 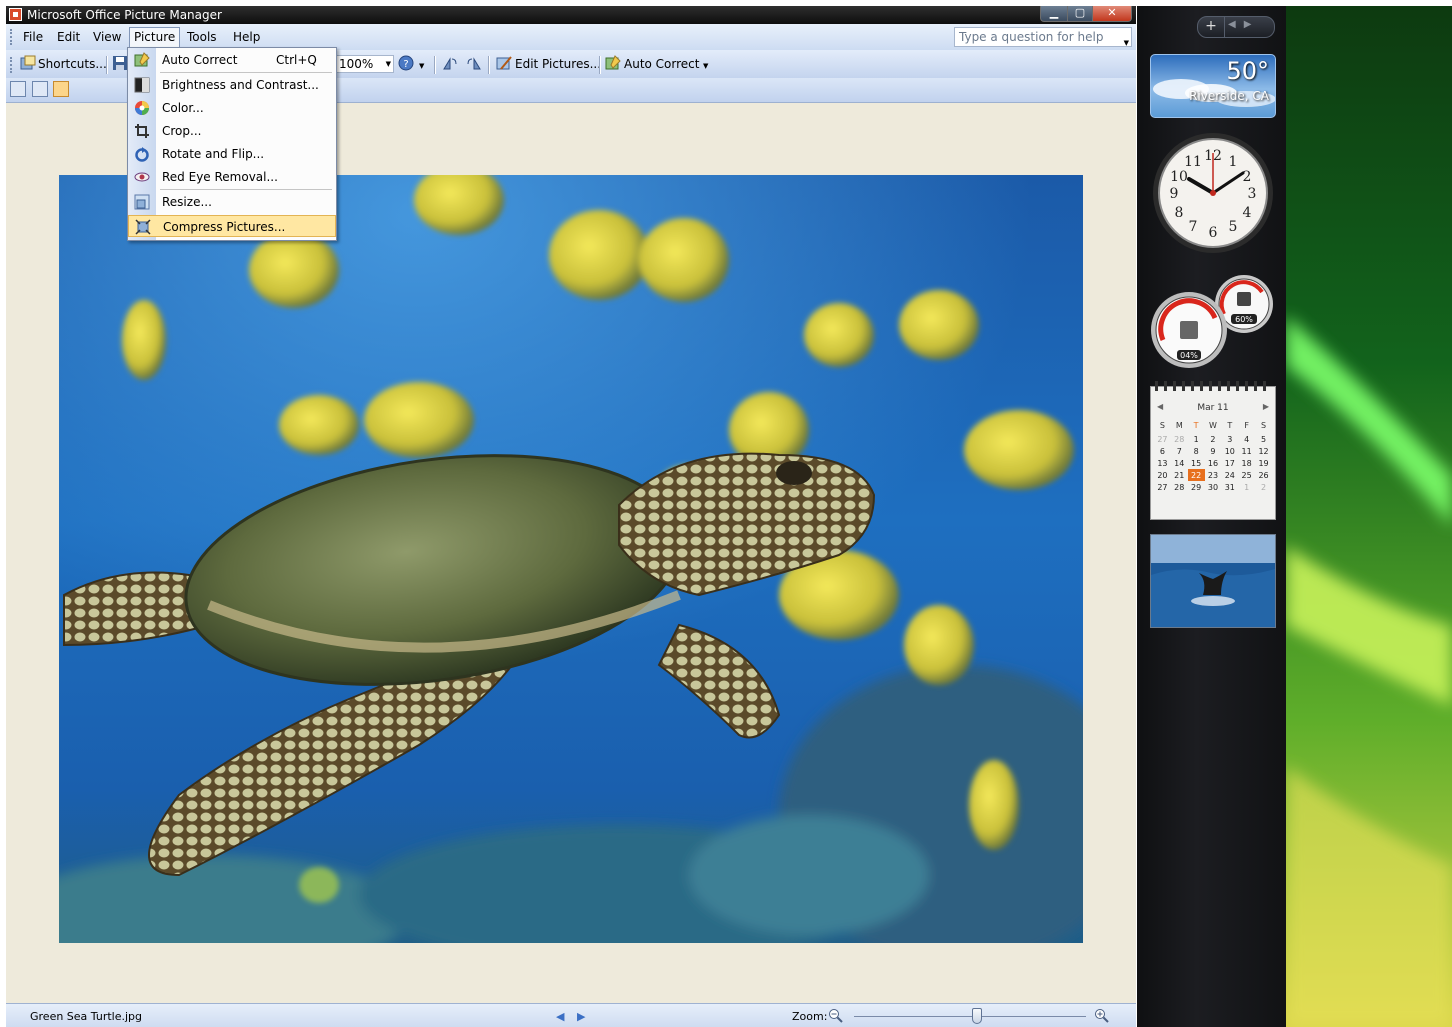 I want to click on calendar-next-icon: ▶, so click(x=1266, y=406).